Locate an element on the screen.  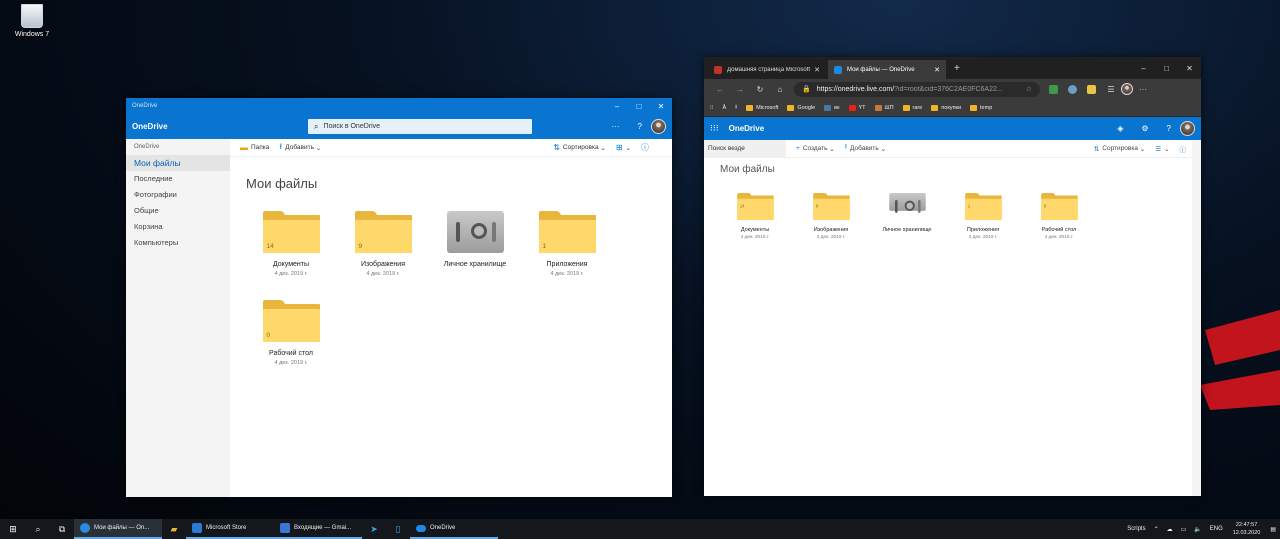
settings-menu-icon: ··· is located at coordinates (1143, 89).